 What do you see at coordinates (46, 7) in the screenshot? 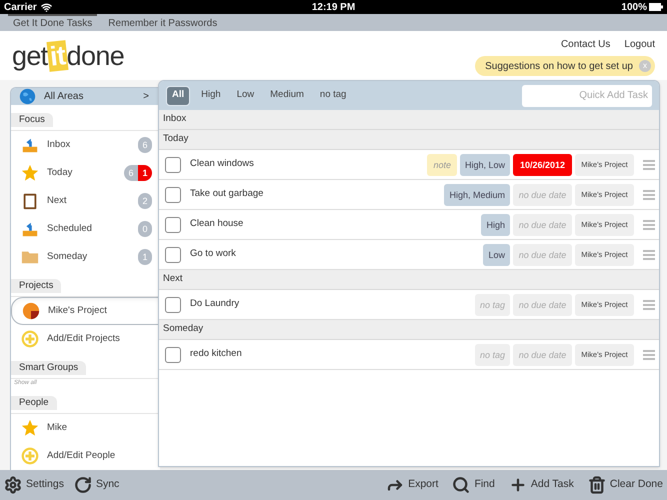
I see `wifi-icon` at bounding box center [46, 7].